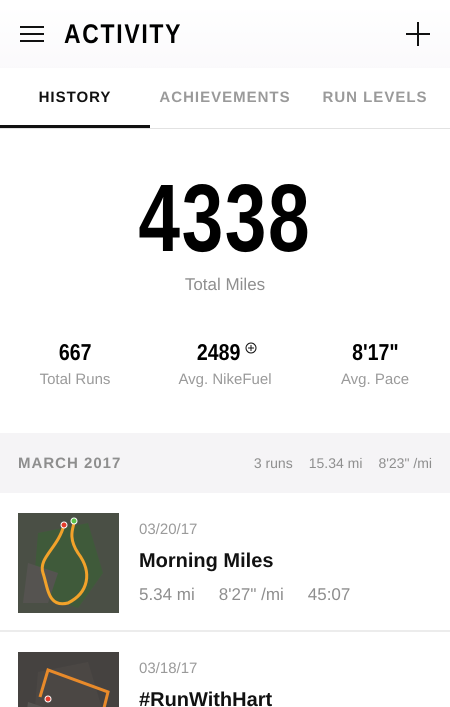 This screenshot has width=450, height=707. I want to click on stat-label: Total Runs, so click(75, 379).